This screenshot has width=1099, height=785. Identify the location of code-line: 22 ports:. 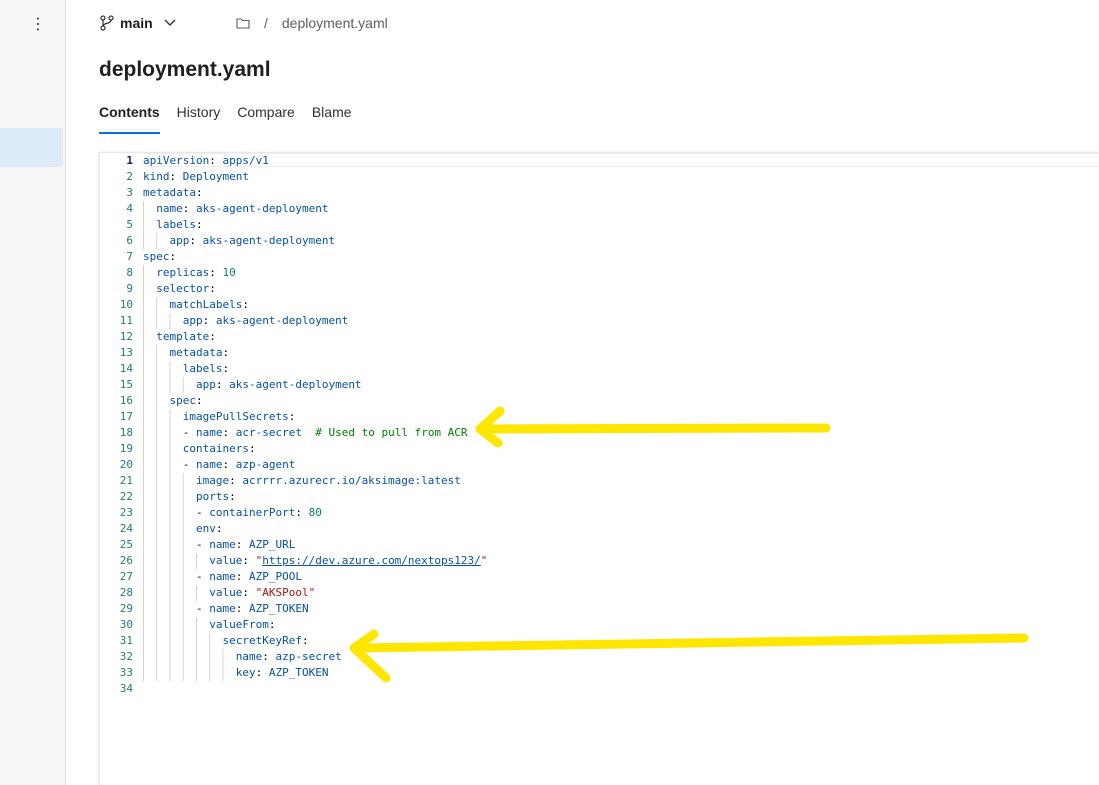
(293, 497).